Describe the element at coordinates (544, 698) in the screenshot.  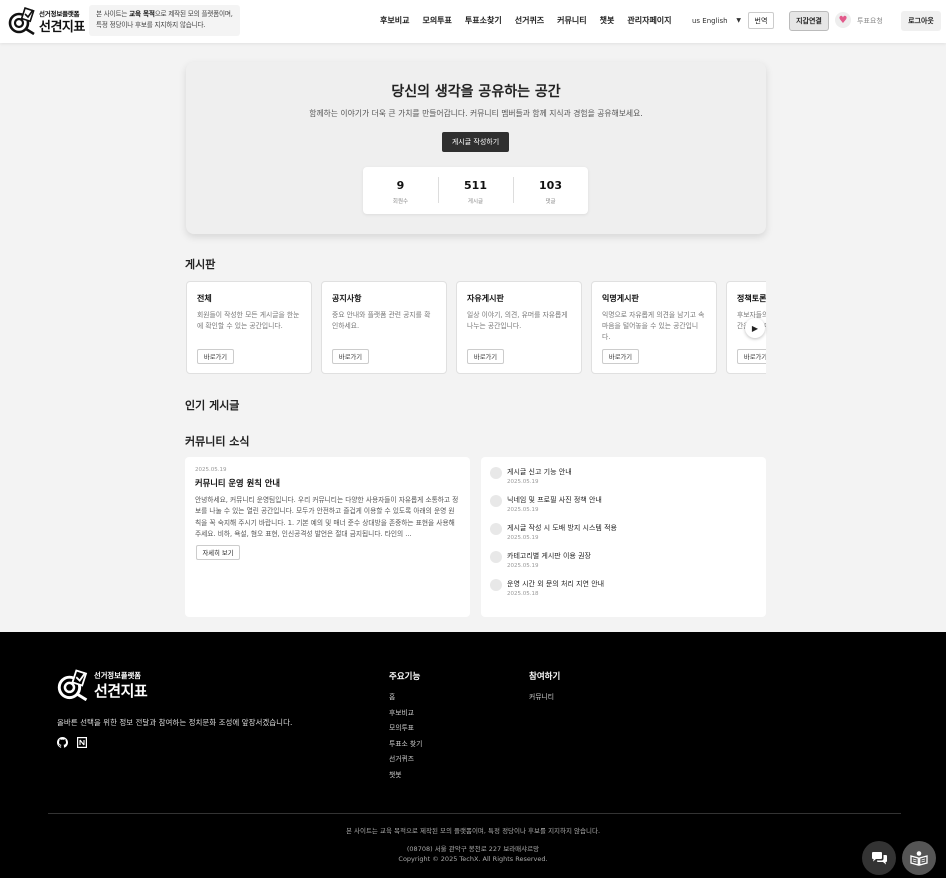
I see `footer-link-community: 커뮤니티` at that location.